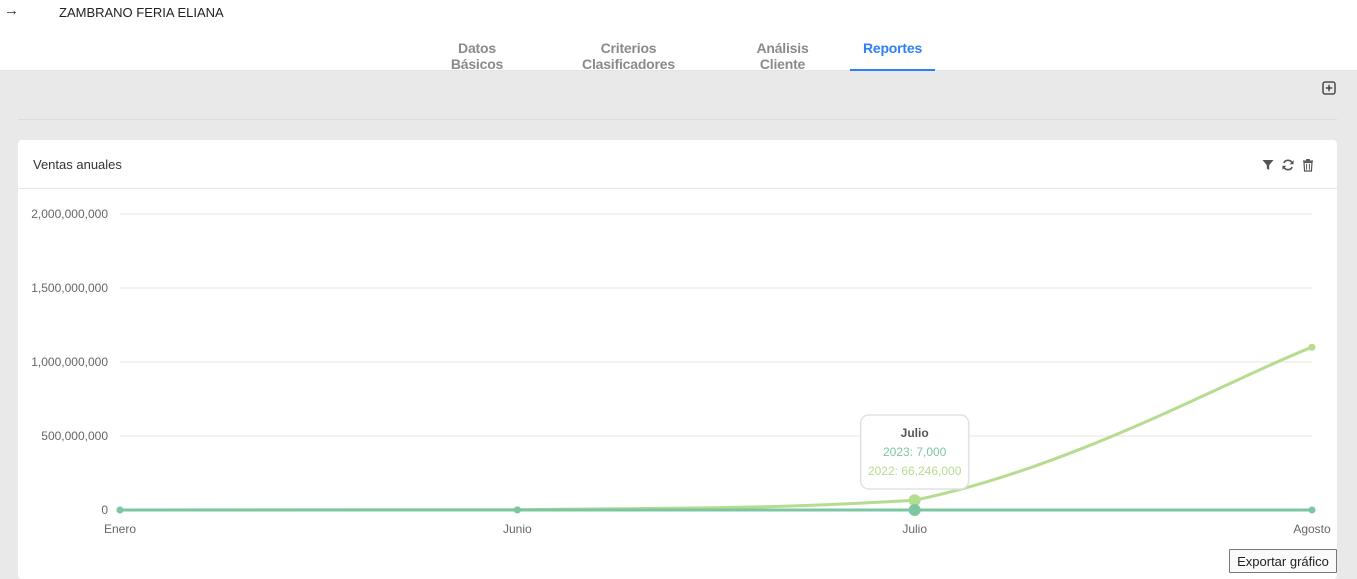 Image resolution: width=1357 pixels, height=579 pixels. What do you see at coordinates (74, 436) in the screenshot?
I see `y-tick-label: 500,000,000` at bounding box center [74, 436].